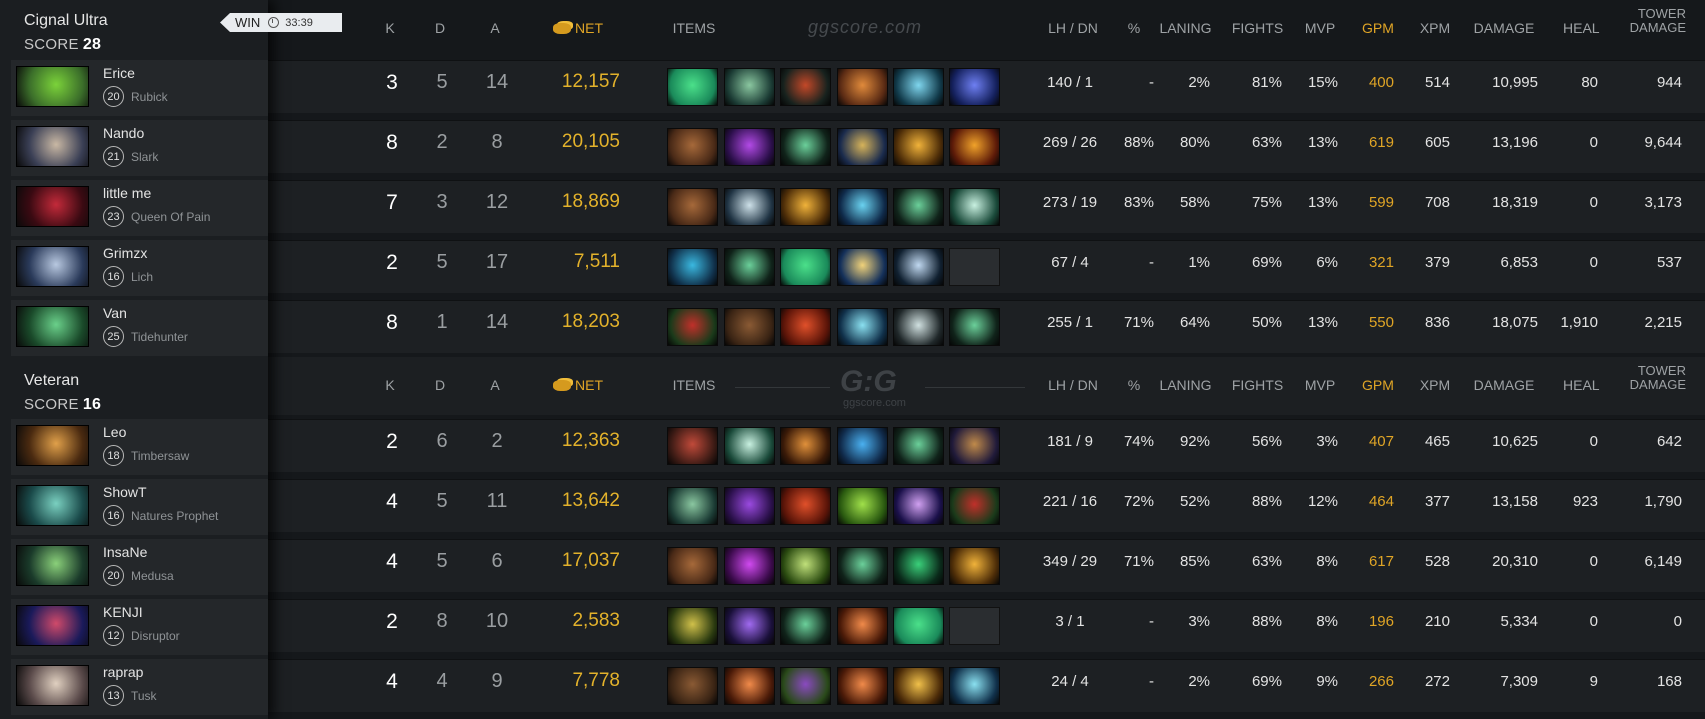 The image size is (1705, 719). What do you see at coordinates (1654, 378) in the screenshot?
I see `header-tower: TOWER DAMAGE` at bounding box center [1654, 378].